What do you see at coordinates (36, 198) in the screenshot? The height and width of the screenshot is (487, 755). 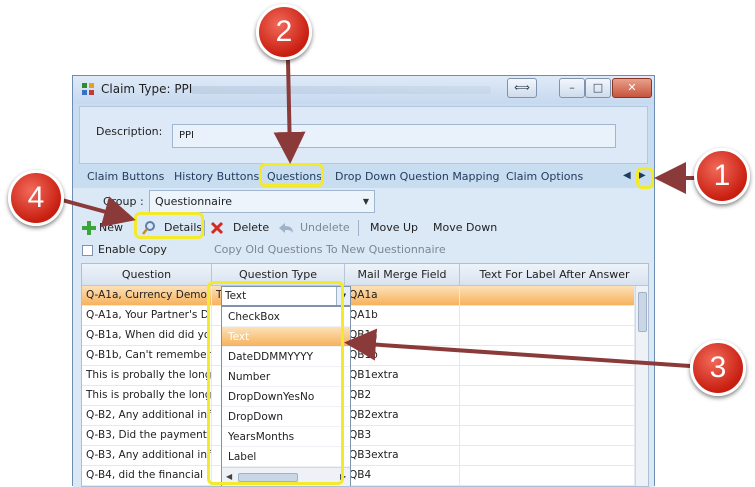 I see `callout-4: 4` at bounding box center [36, 198].